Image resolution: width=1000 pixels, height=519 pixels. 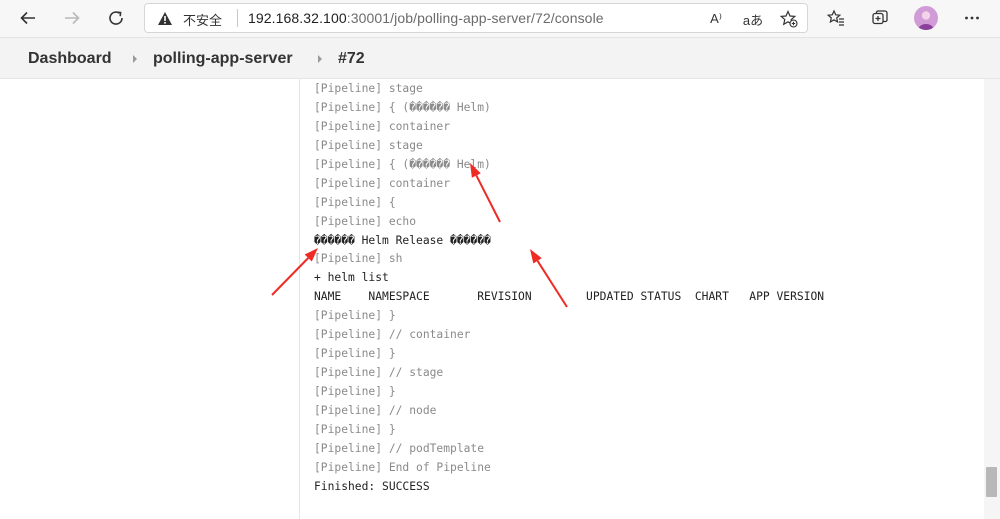 I want to click on pipeline-step-text: // node, so click(x=409, y=410).